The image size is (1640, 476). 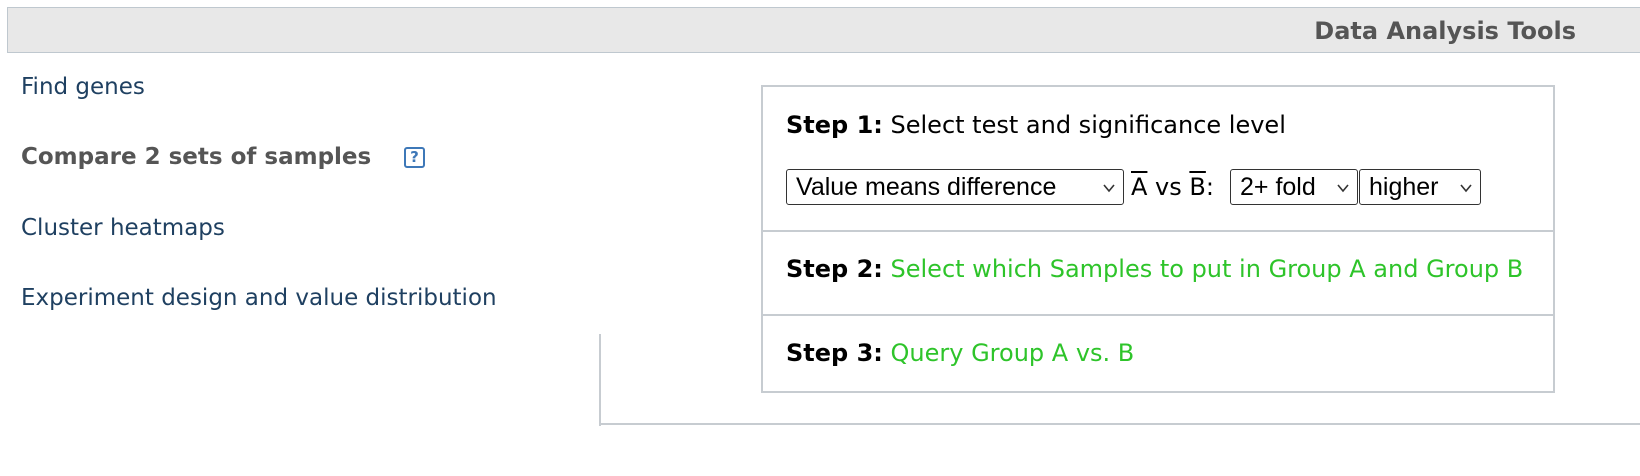 What do you see at coordinates (1209, 187) in the screenshot?
I see `vs-colon: :` at bounding box center [1209, 187].